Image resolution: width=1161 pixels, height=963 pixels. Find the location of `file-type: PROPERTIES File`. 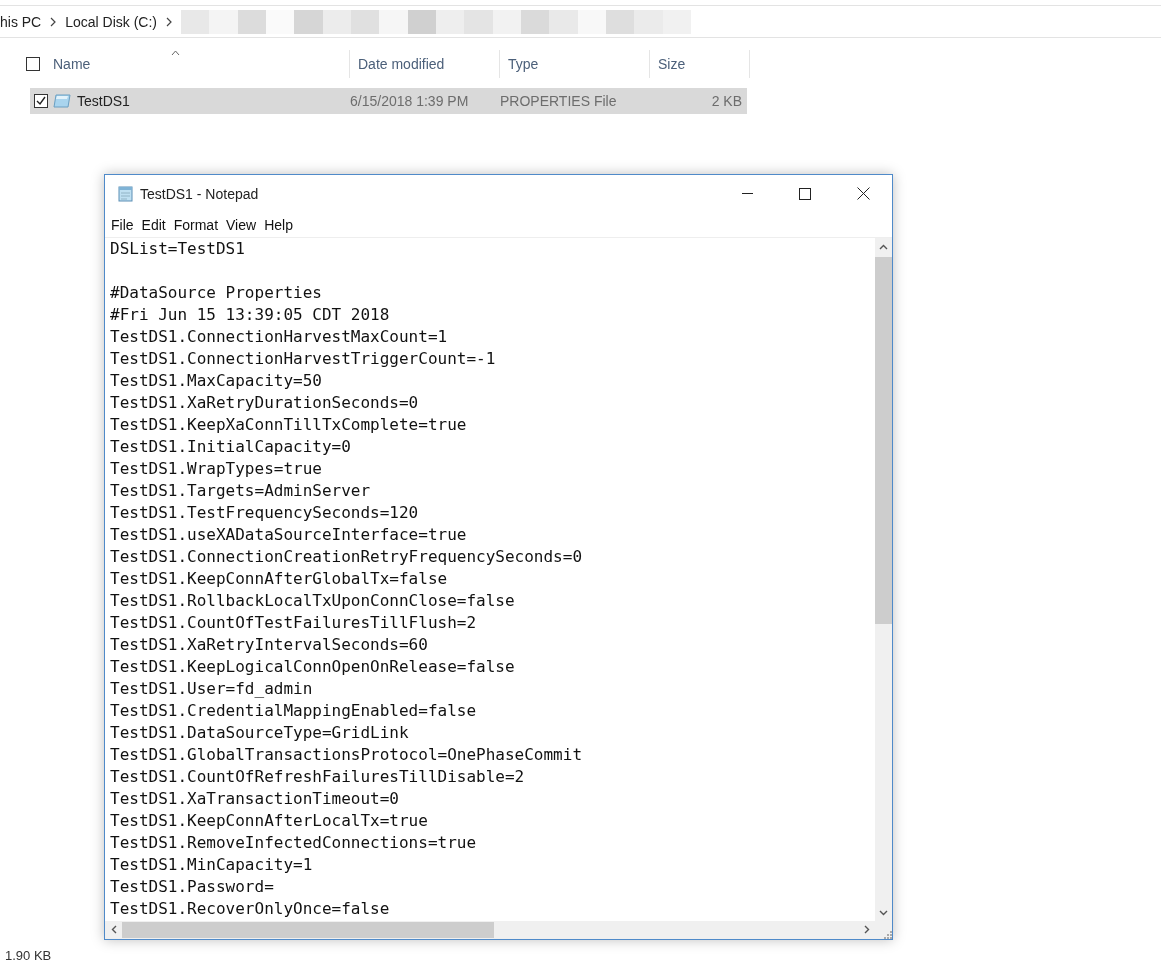

file-type: PROPERTIES File is located at coordinates (559, 101).